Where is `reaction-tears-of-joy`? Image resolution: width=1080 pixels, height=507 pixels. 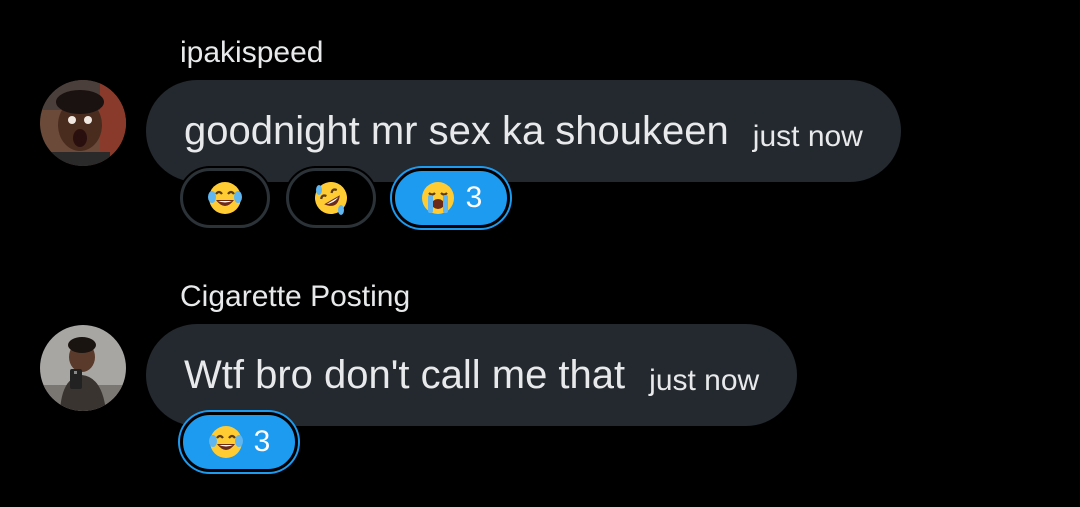 reaction-tears-of-joy is located at coordinates (225, 198).